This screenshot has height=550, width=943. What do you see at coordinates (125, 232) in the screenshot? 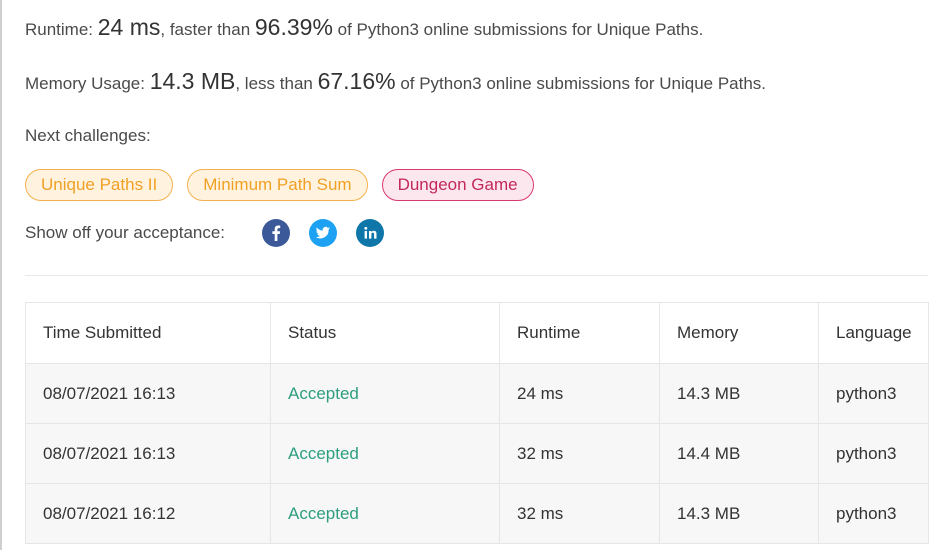
I see `share-label: Show off your acceptance:` at bounding box center [125, 232].